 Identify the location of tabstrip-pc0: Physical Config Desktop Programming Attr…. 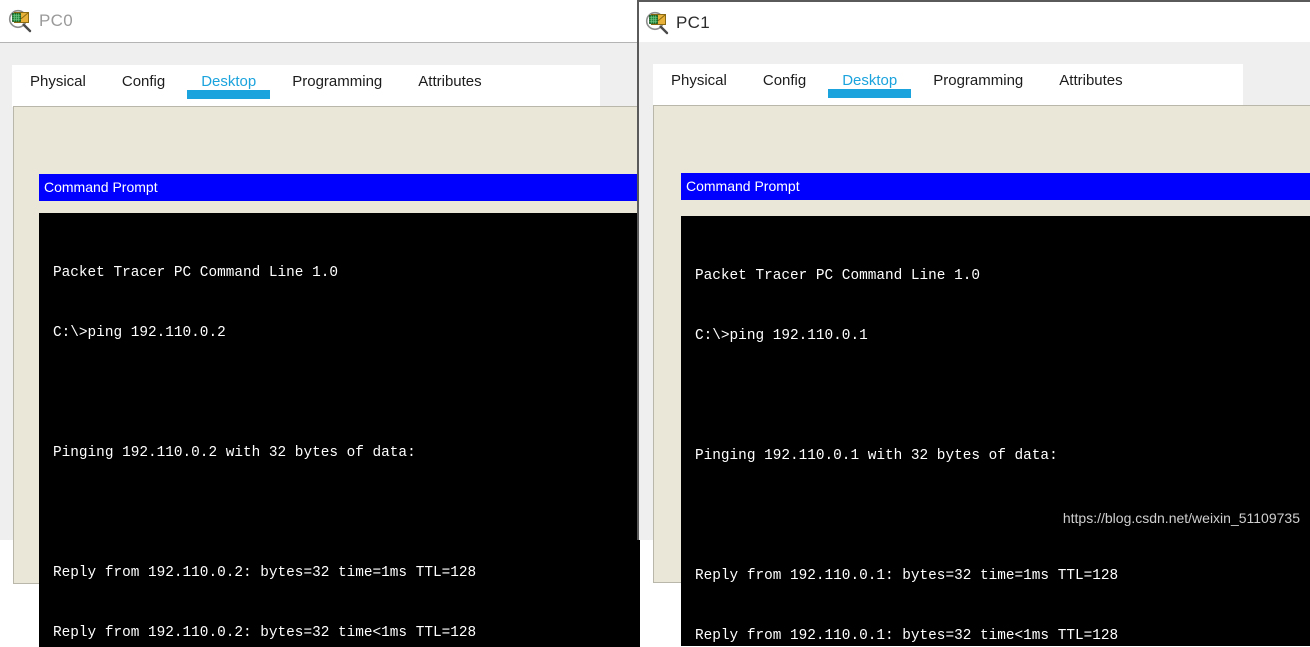
(306, 86).